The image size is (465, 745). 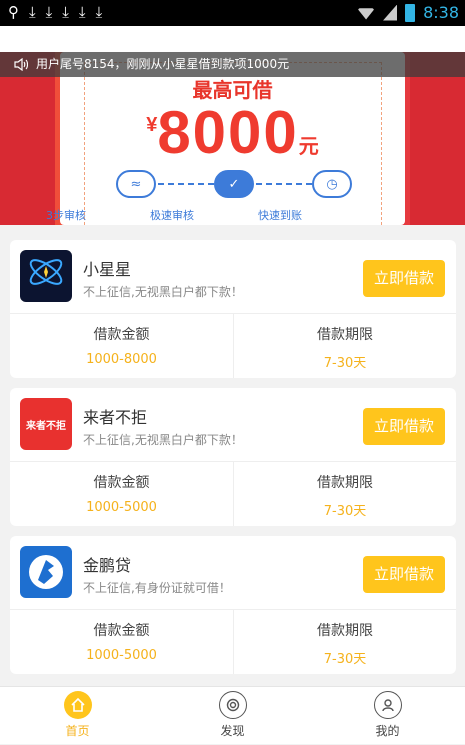 I want to click on profile-icon, so click(x=387, y=705).